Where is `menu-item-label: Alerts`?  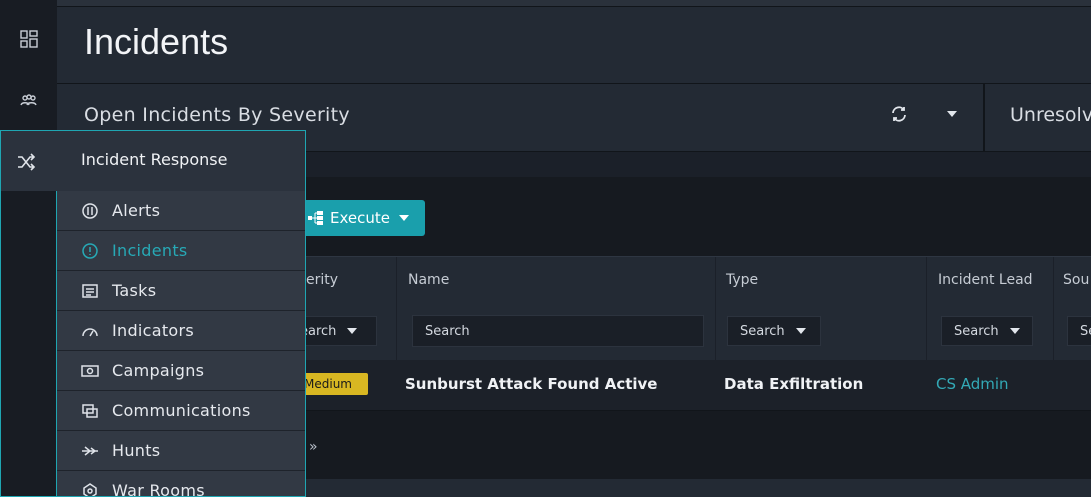 menu-item-label: Alerts is located at coordinates (136, 210).